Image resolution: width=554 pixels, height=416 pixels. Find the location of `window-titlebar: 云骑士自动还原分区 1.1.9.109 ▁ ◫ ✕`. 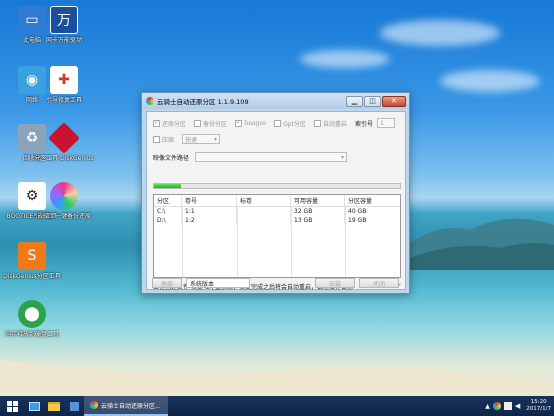

window-titlebar: 云骑士自动还原分区 1.1.9.109 ▁ ◫ ✕ is located at coordinates (275, 101).